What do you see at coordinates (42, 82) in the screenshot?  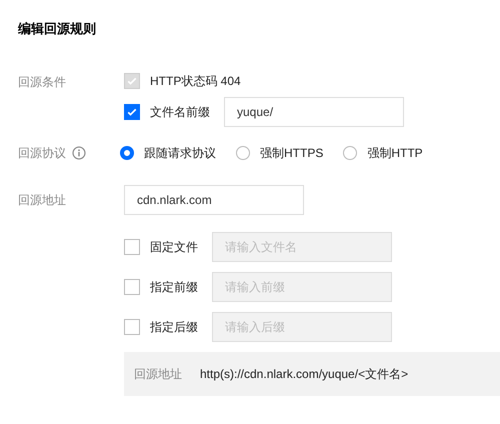 I see `field-label: 回源条件` at bounding box center [42, 82].